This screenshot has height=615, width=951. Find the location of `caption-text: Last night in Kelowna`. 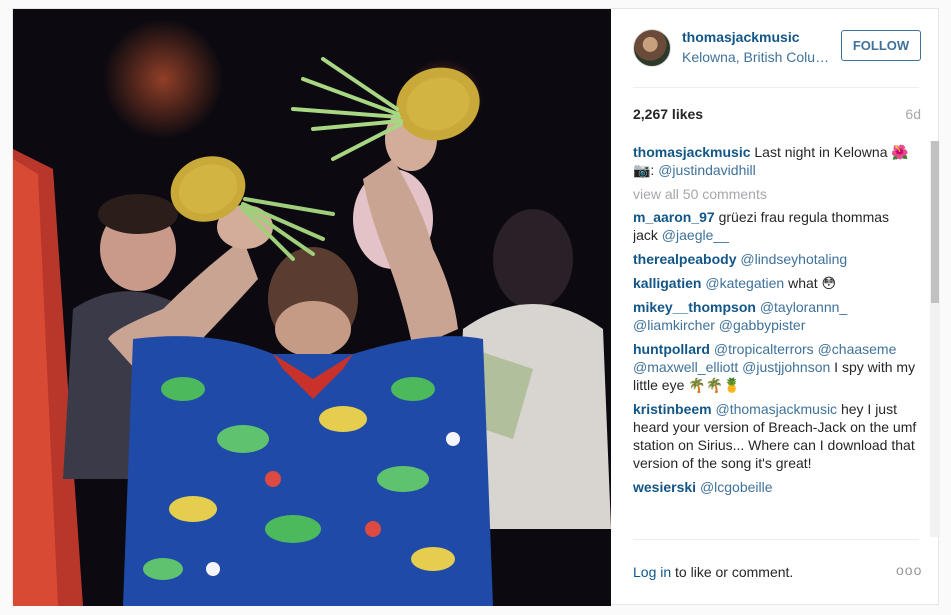

caption-text: Last night in Kelowna is located at coordinates (821, 152).